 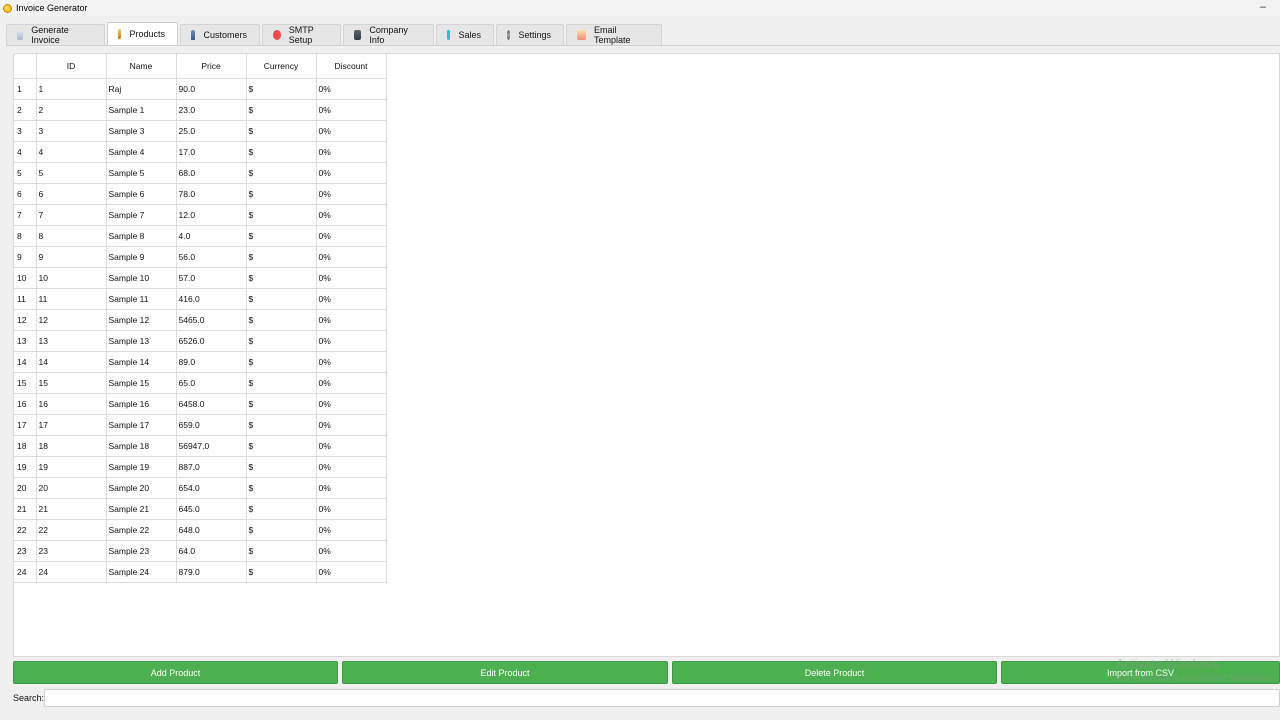 What do you see at coordinates (141, 89) in the screenshot?
I see `cell-name: Raj` at bounding box center [141, 89].